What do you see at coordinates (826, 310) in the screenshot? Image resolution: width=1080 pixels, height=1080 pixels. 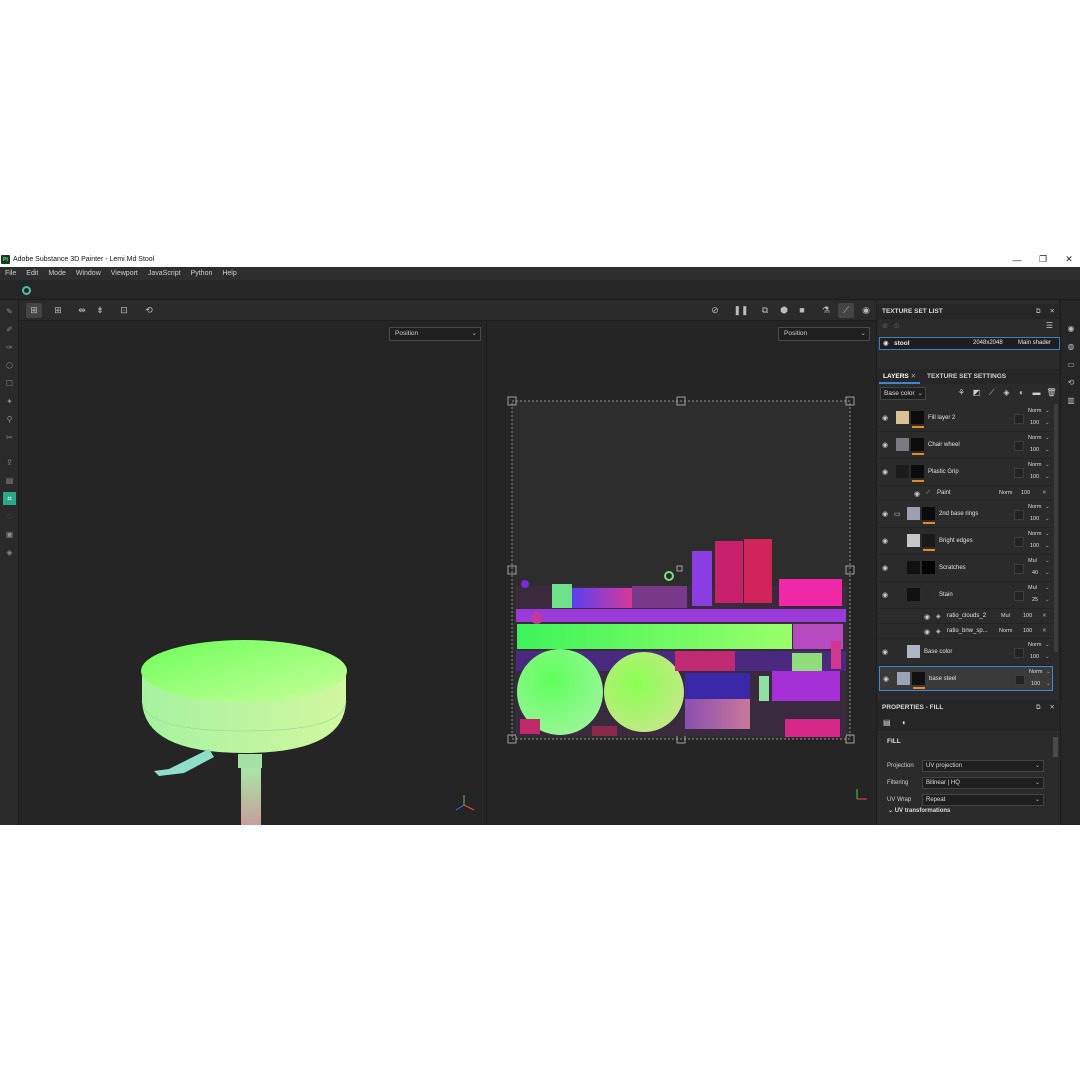 I see `render-icon: ⚗` at bounding box center [826, 310].